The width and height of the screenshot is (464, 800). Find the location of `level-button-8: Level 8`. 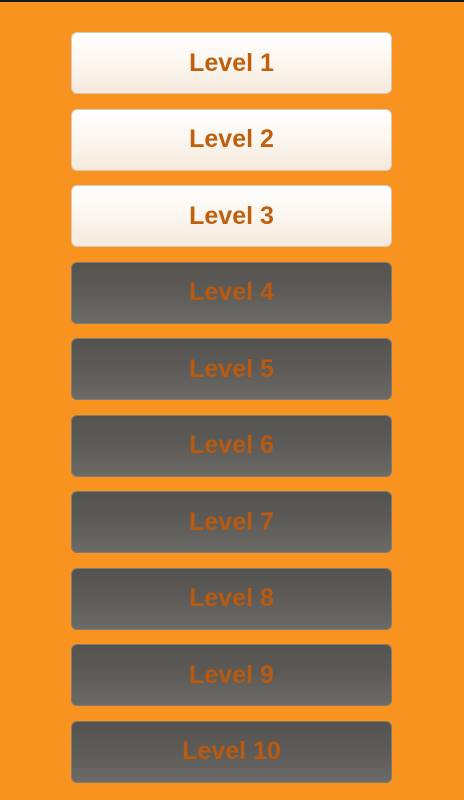

level-button-8: Level 8 is located at coordinates (231, 598).